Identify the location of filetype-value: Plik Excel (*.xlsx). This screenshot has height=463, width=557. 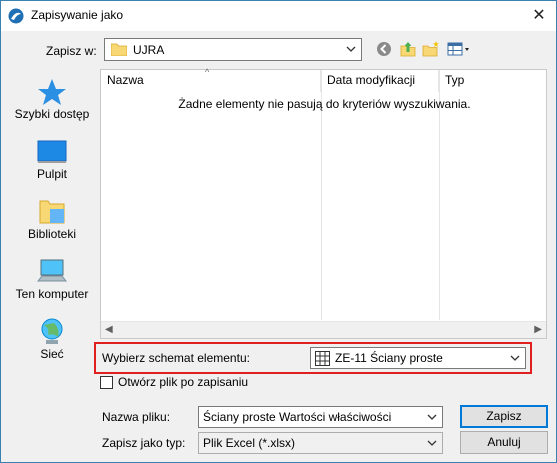
(249, 443).